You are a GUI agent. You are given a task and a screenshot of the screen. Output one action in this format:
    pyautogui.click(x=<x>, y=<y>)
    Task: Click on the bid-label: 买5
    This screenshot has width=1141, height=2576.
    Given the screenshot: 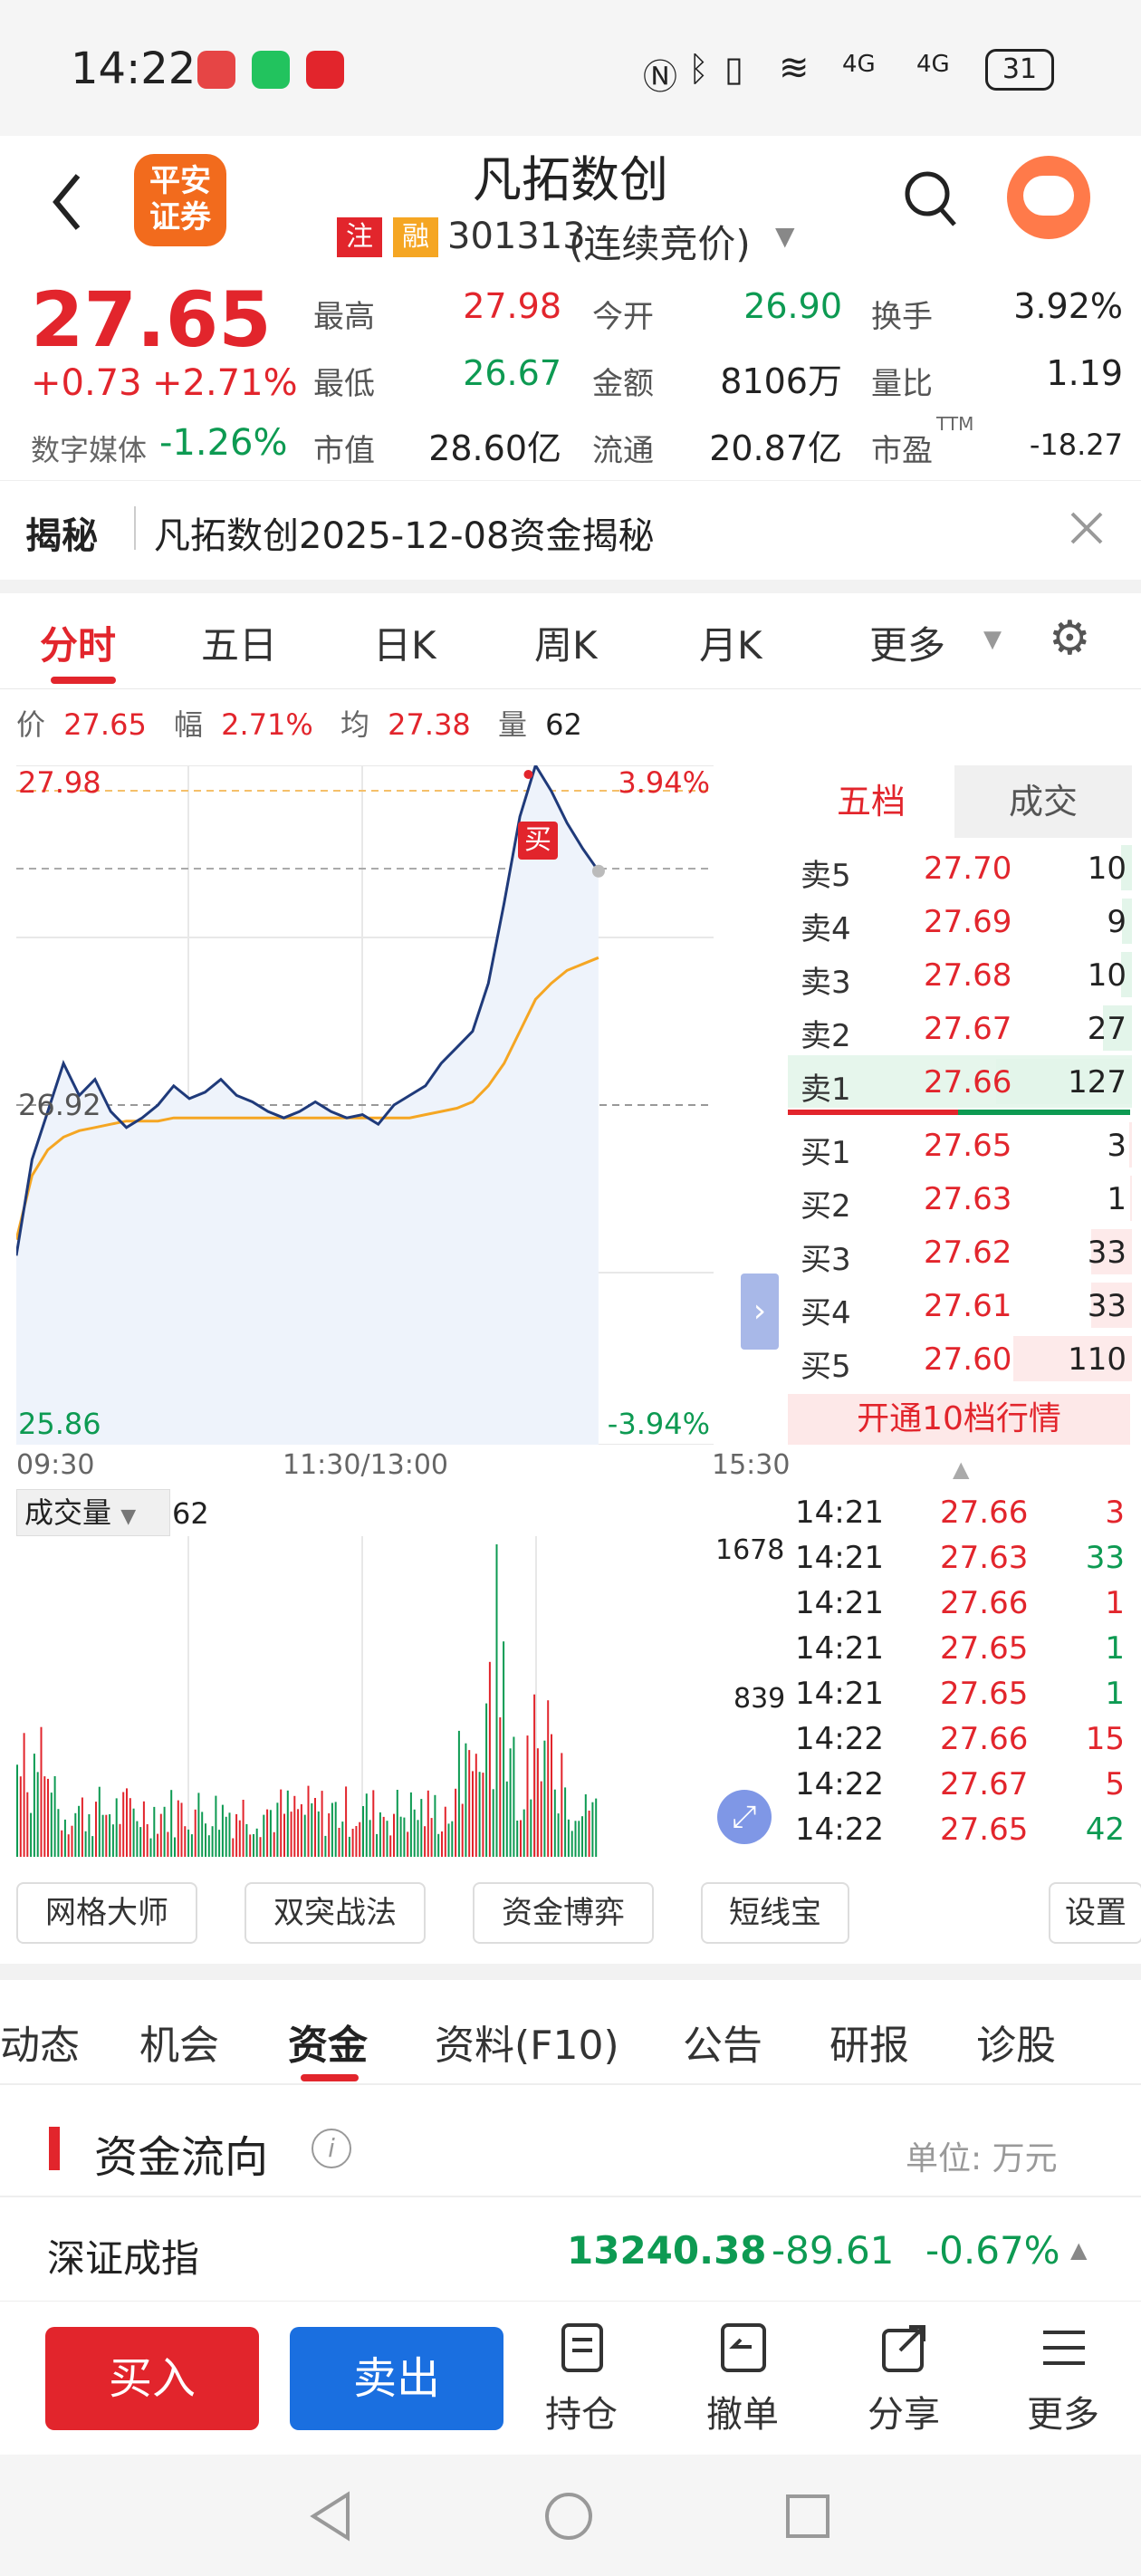 What is the action you would take?
    pyautogui.click(x=826, y=1367)
    